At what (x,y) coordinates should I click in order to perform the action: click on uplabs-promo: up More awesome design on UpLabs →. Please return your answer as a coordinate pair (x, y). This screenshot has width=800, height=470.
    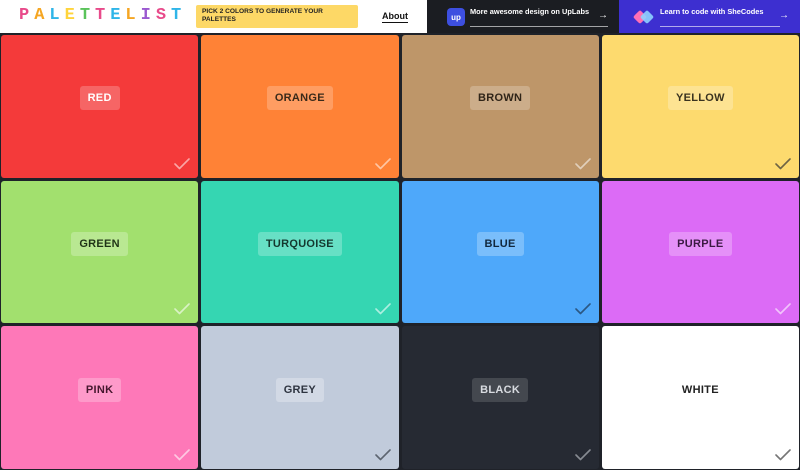
    Looking at the image, I should click on (523, 16).